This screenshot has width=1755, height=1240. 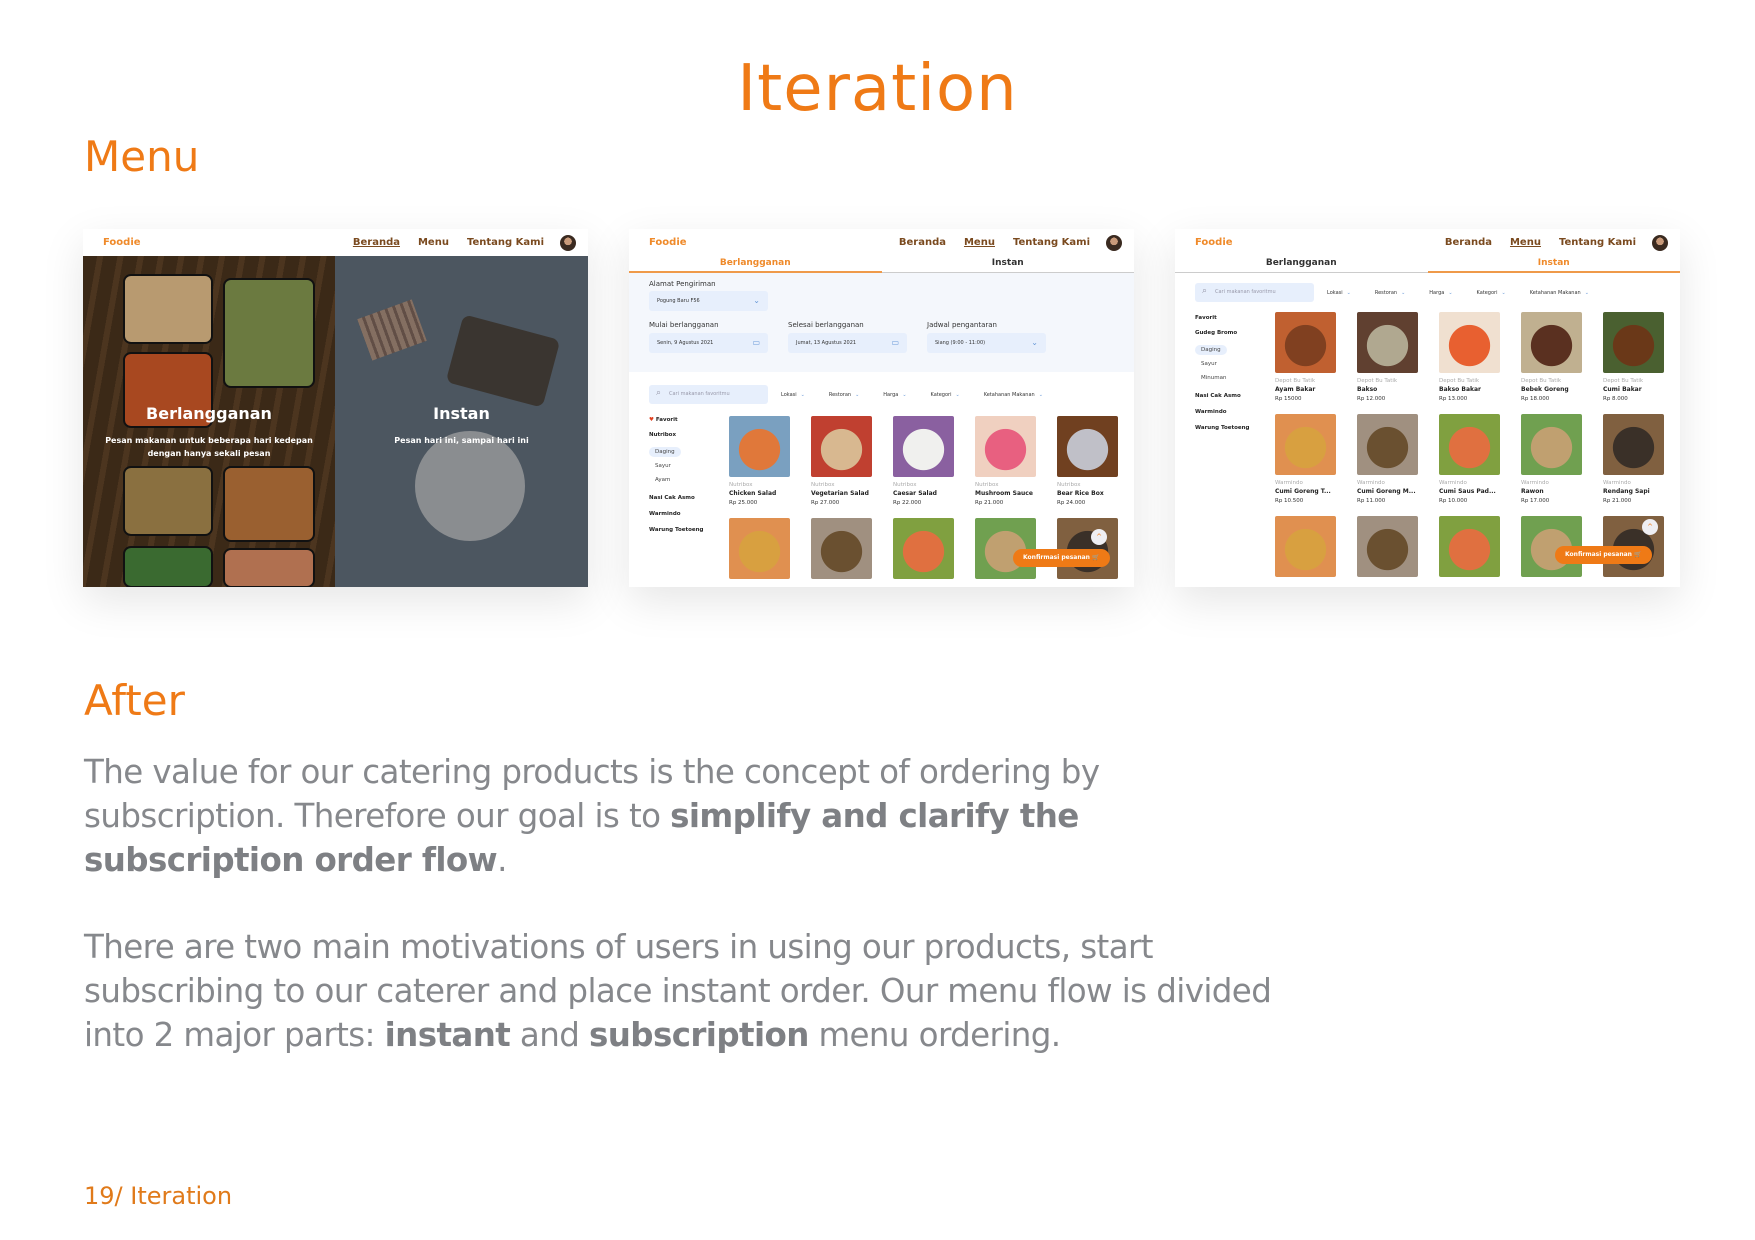 I want to click on product-card: Nutribox Vegetarian Salad Rp 27.000, so click(x=842, y=461).